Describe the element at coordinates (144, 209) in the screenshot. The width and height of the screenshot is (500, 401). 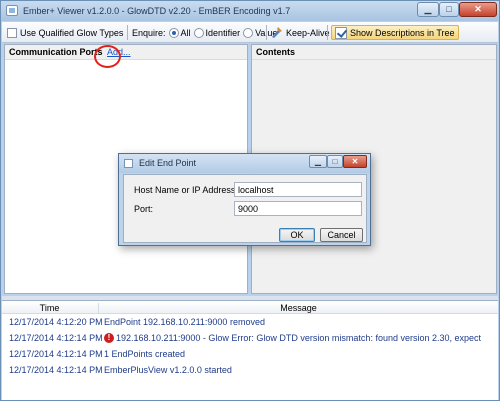
I see `port-label: Port:` at that location.